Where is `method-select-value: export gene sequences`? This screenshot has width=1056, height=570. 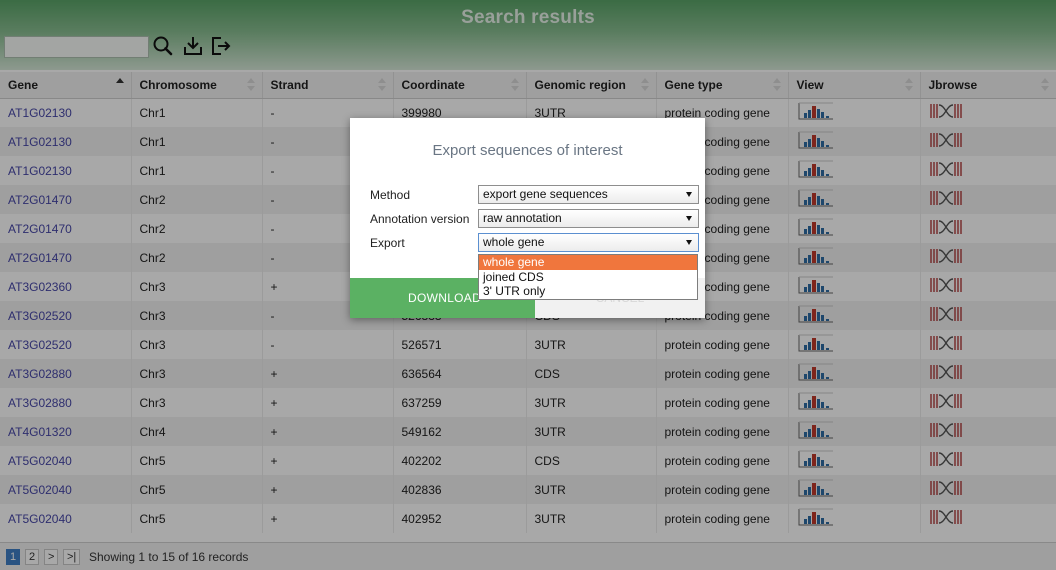
method-select-value: export gene sequences is located at coordinates (545, 194).